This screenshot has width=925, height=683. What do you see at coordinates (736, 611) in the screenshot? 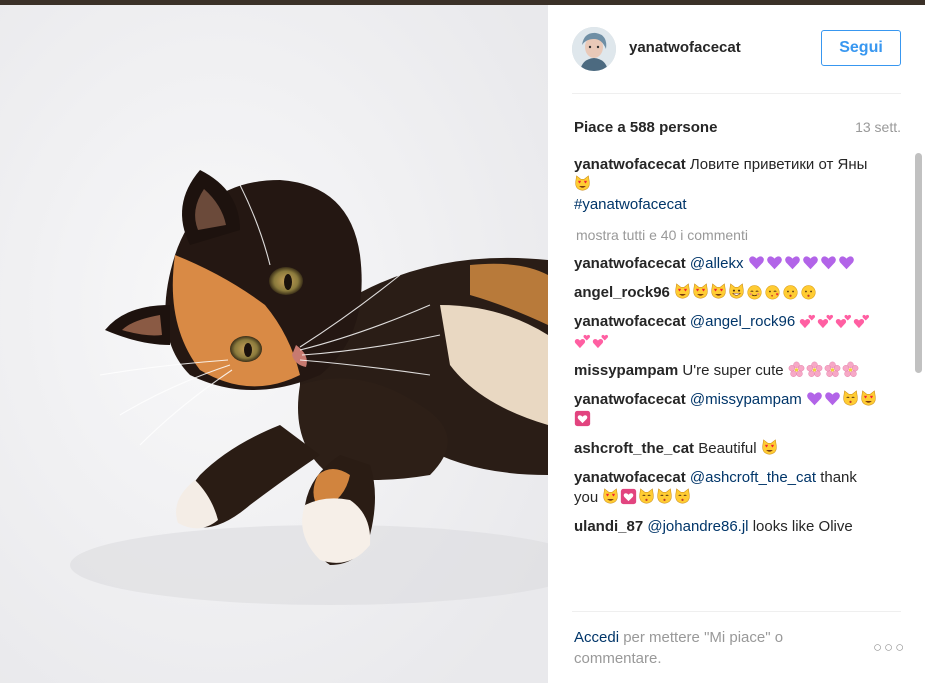
I see `footer-divider` at bounding box center [736, 611].